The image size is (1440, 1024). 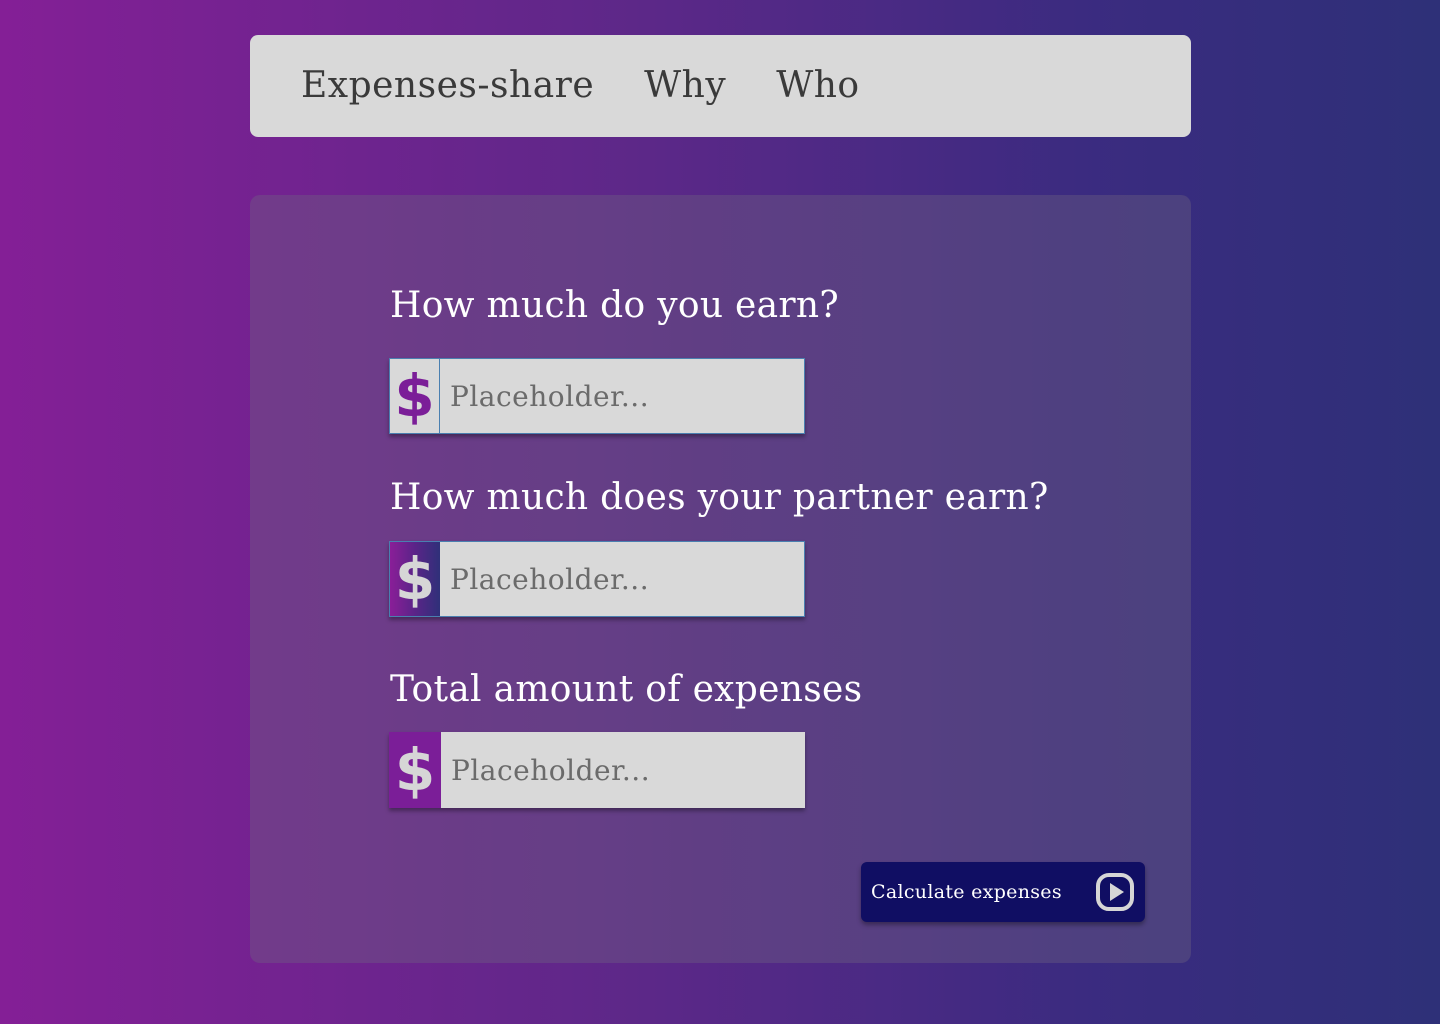 What do you see at coordinates (719, 497) in the screenshot?
I see `partner-income-label: How much does your partner earn?` at bounding box center [719, 497].